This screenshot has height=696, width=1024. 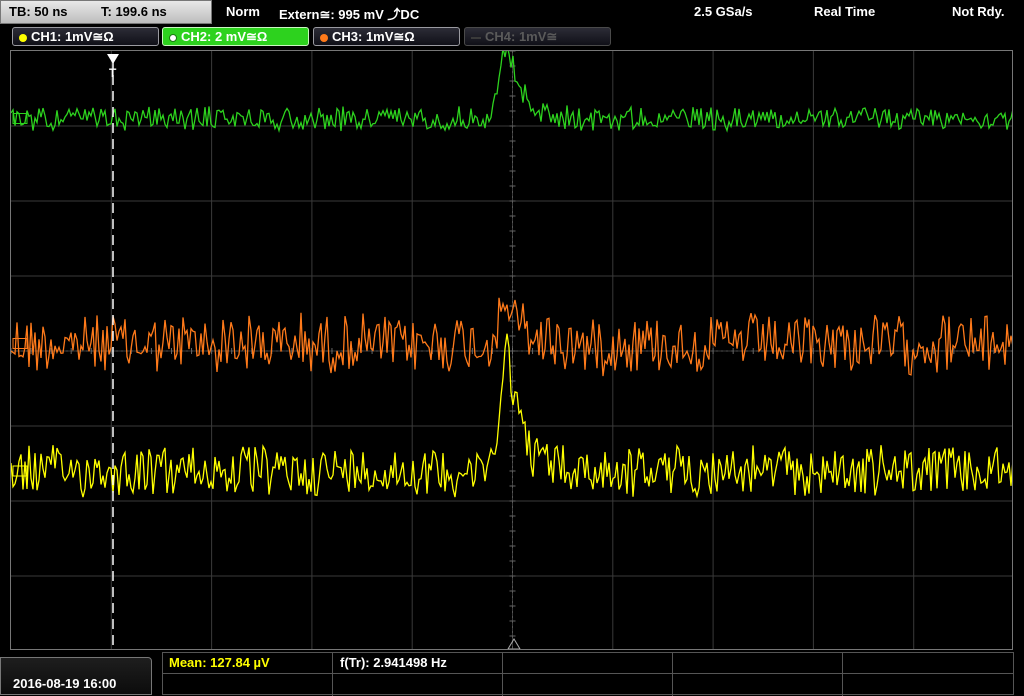 I want to click on channel-2-button: CH2: 2 mV≅Ω, so click(x=235, y=36).